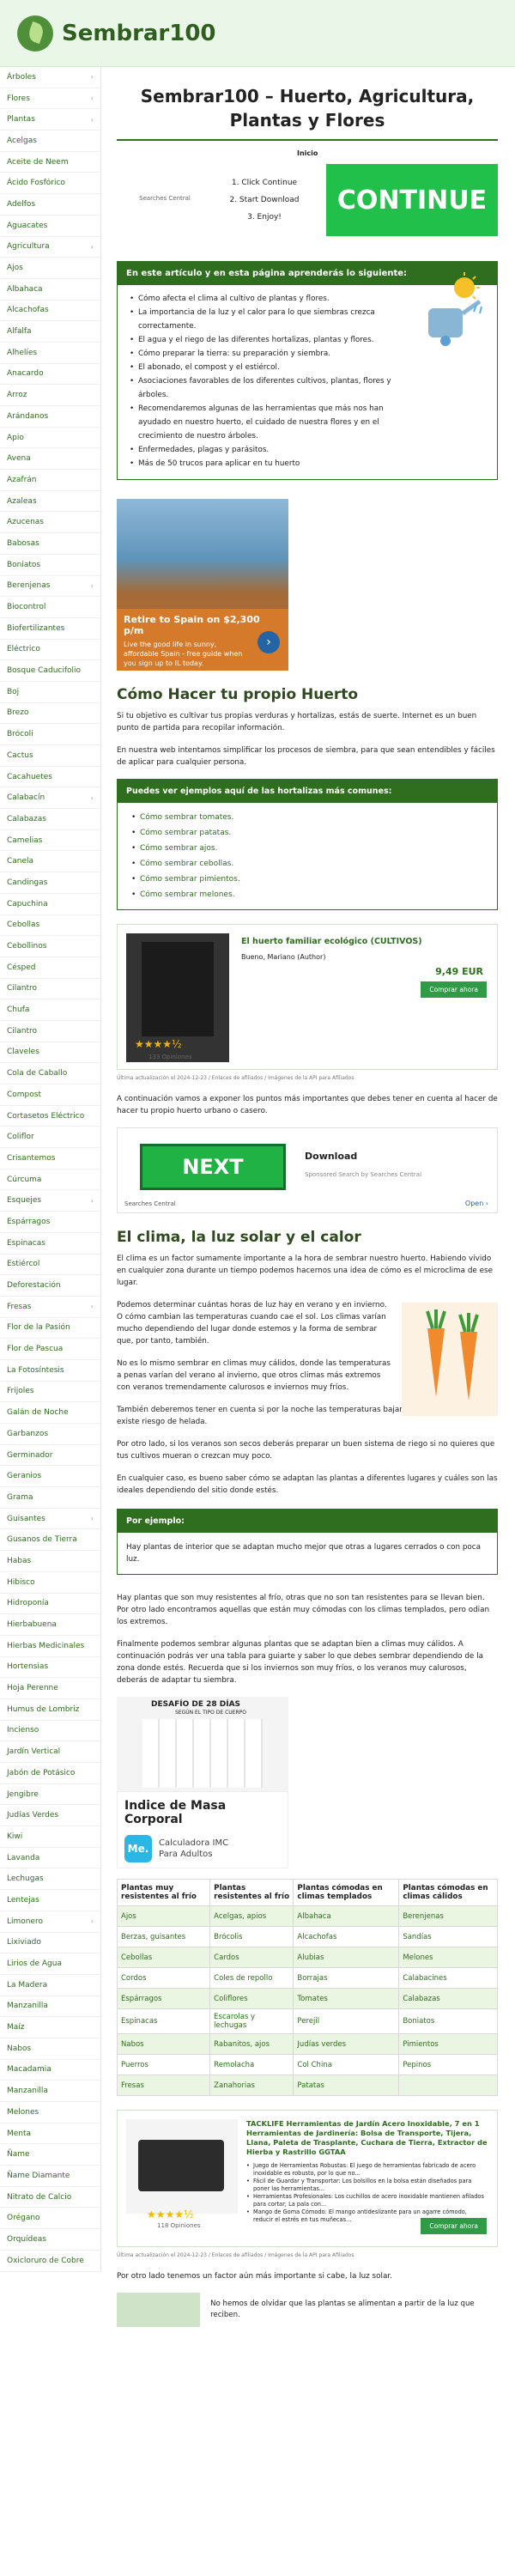 The image size is (515, 2576). Describe the element at coordinates (50, 1053) in the screenshot. I see `sidebar-item: Claveles` at that location.